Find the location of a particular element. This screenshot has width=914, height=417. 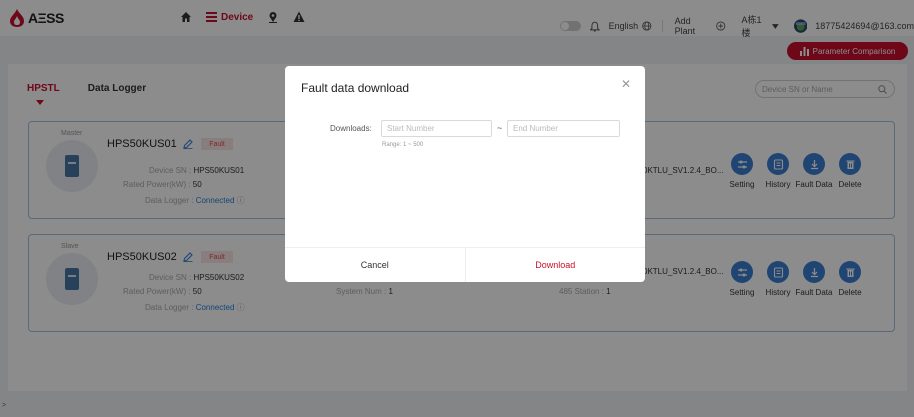

download-button: Download is located at coordinates (556, 265).